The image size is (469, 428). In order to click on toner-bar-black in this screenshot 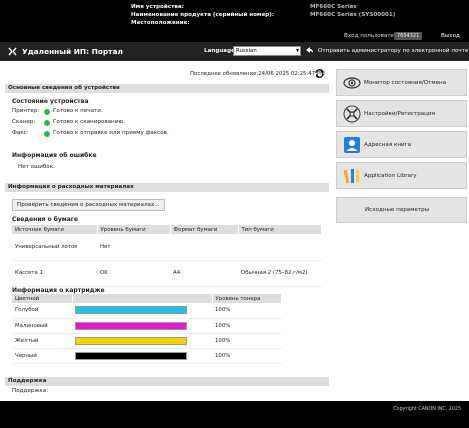, I will do `click(131, 355)`.